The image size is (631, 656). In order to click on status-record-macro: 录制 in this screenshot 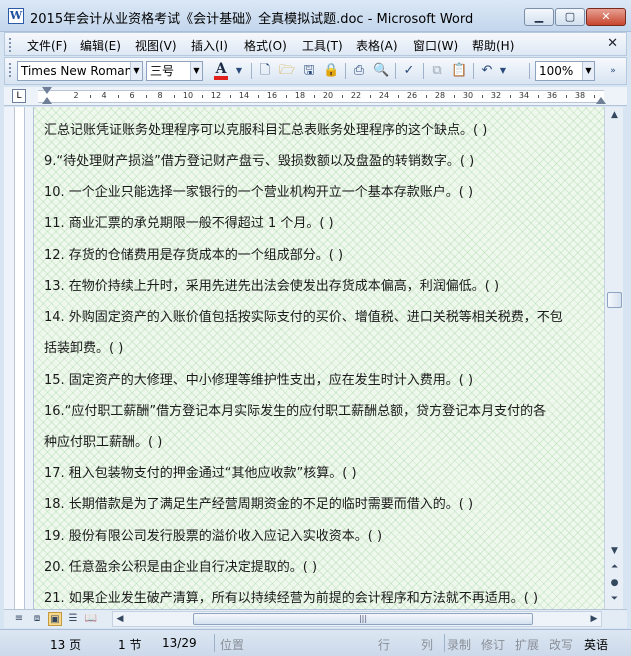, I will do `click(459, 644)`.